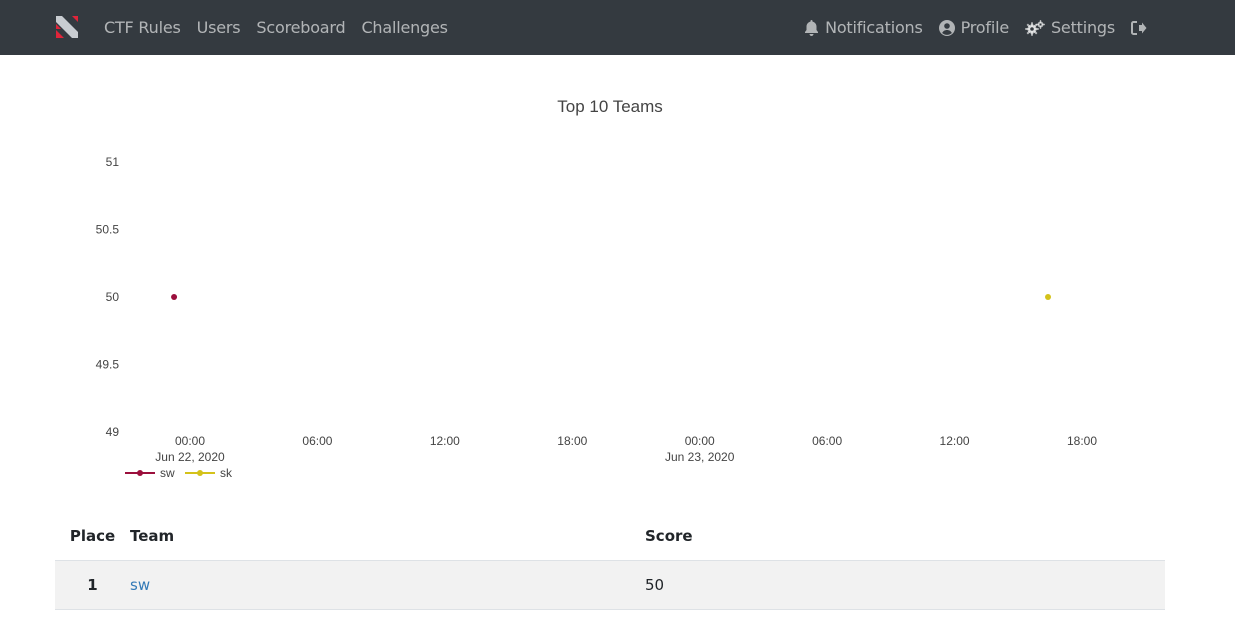  Describe the element at coordinates (1048, 297) in the screenshot. I see `data-point-sk` at that location.